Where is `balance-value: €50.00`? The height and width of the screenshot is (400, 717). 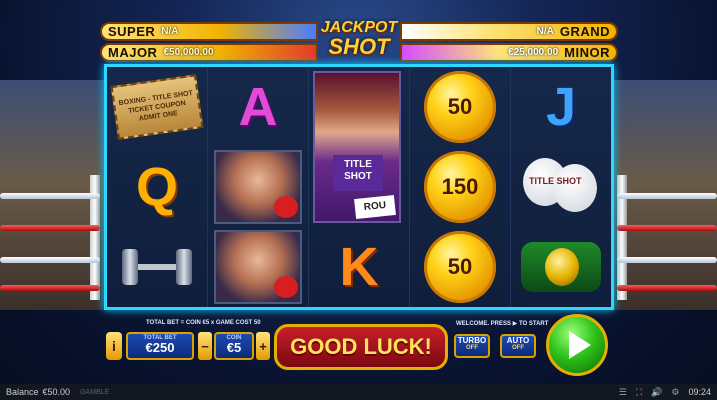
balance-value: €50.00 is located at coordinates (56, 392).